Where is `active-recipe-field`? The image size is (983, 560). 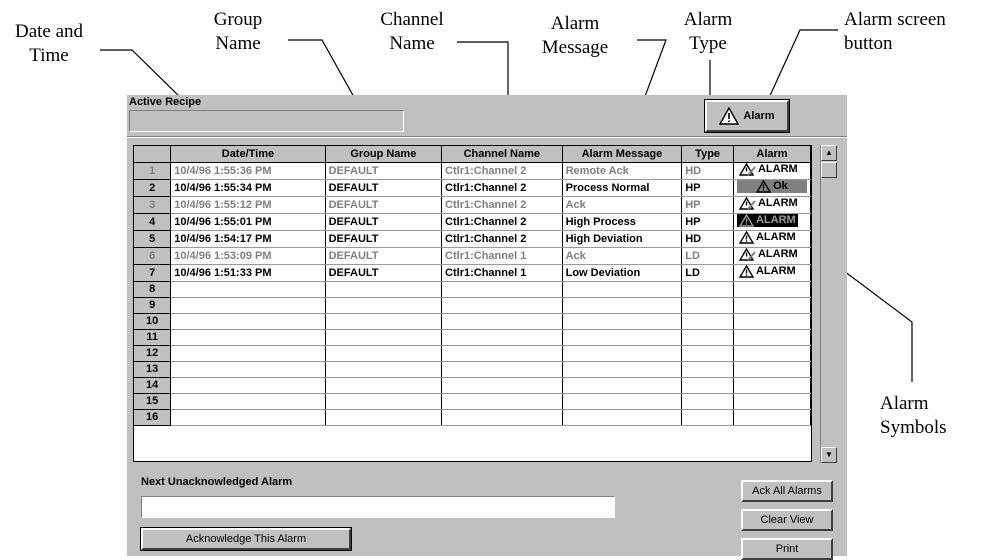
active-recipe-field is located at coordinates (266, 121).